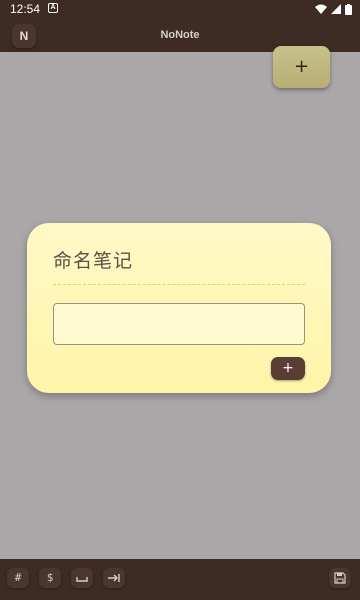 The width and height of the screenshot is (360, 600). Describe the element at coordinates (53, 8) in the screenshot. I see `notification-a-icon: A` at that location.